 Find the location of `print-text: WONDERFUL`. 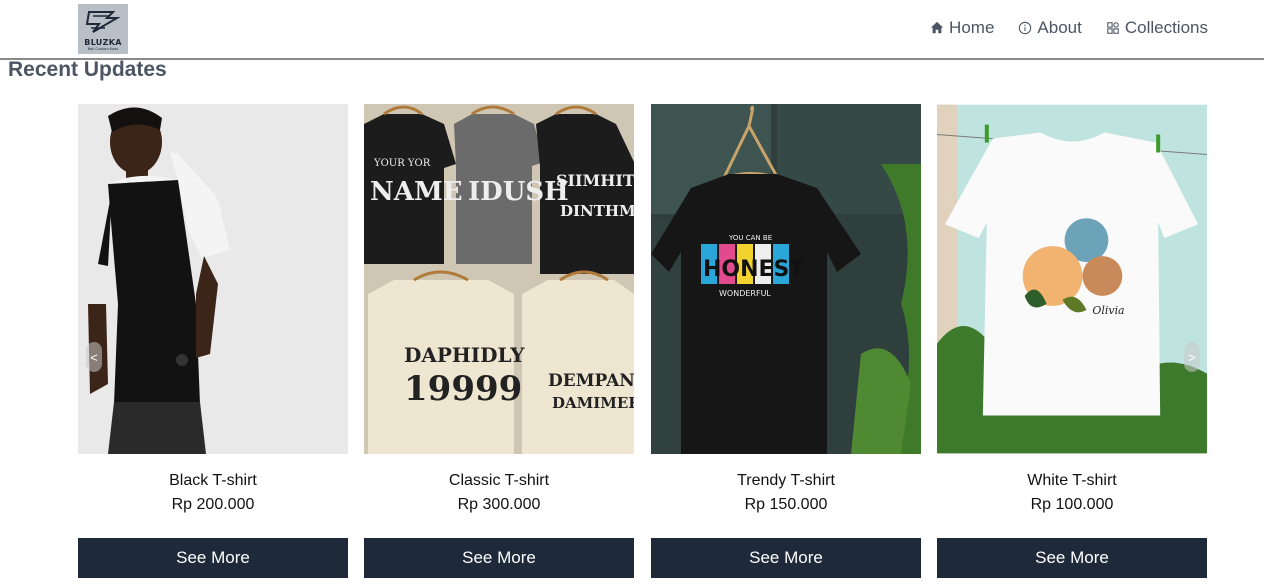

print-text: WONDERFUL is located at coordinates (745, 293).